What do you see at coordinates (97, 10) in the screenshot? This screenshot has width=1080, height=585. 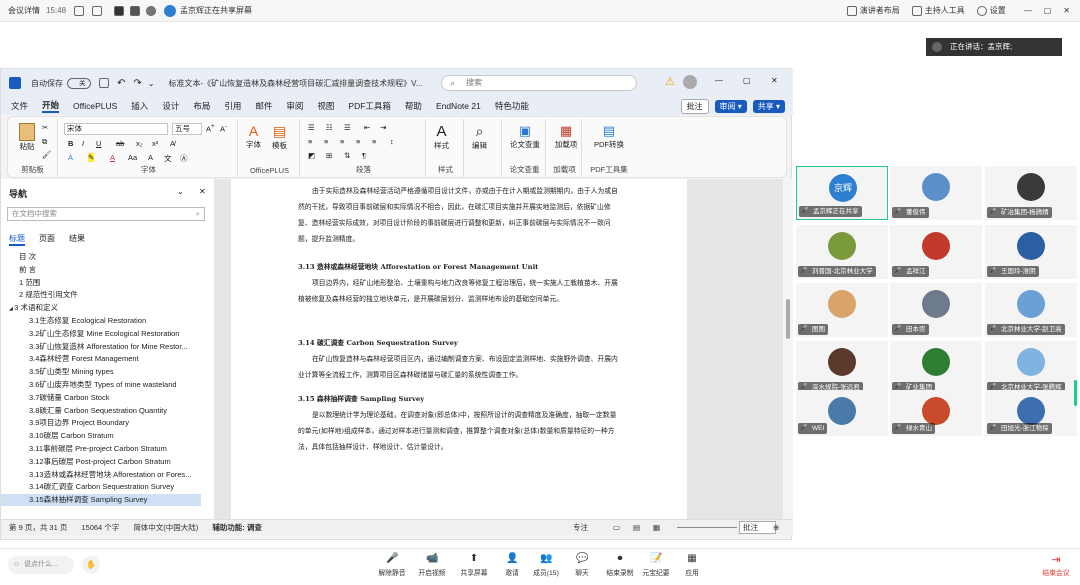 I see `external-window-icon` at bounding box center [97, 10].